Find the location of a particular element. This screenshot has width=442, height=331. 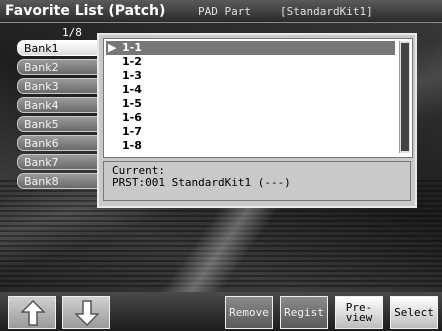

list-item: 1-7 is located at coordinates (250, 132).